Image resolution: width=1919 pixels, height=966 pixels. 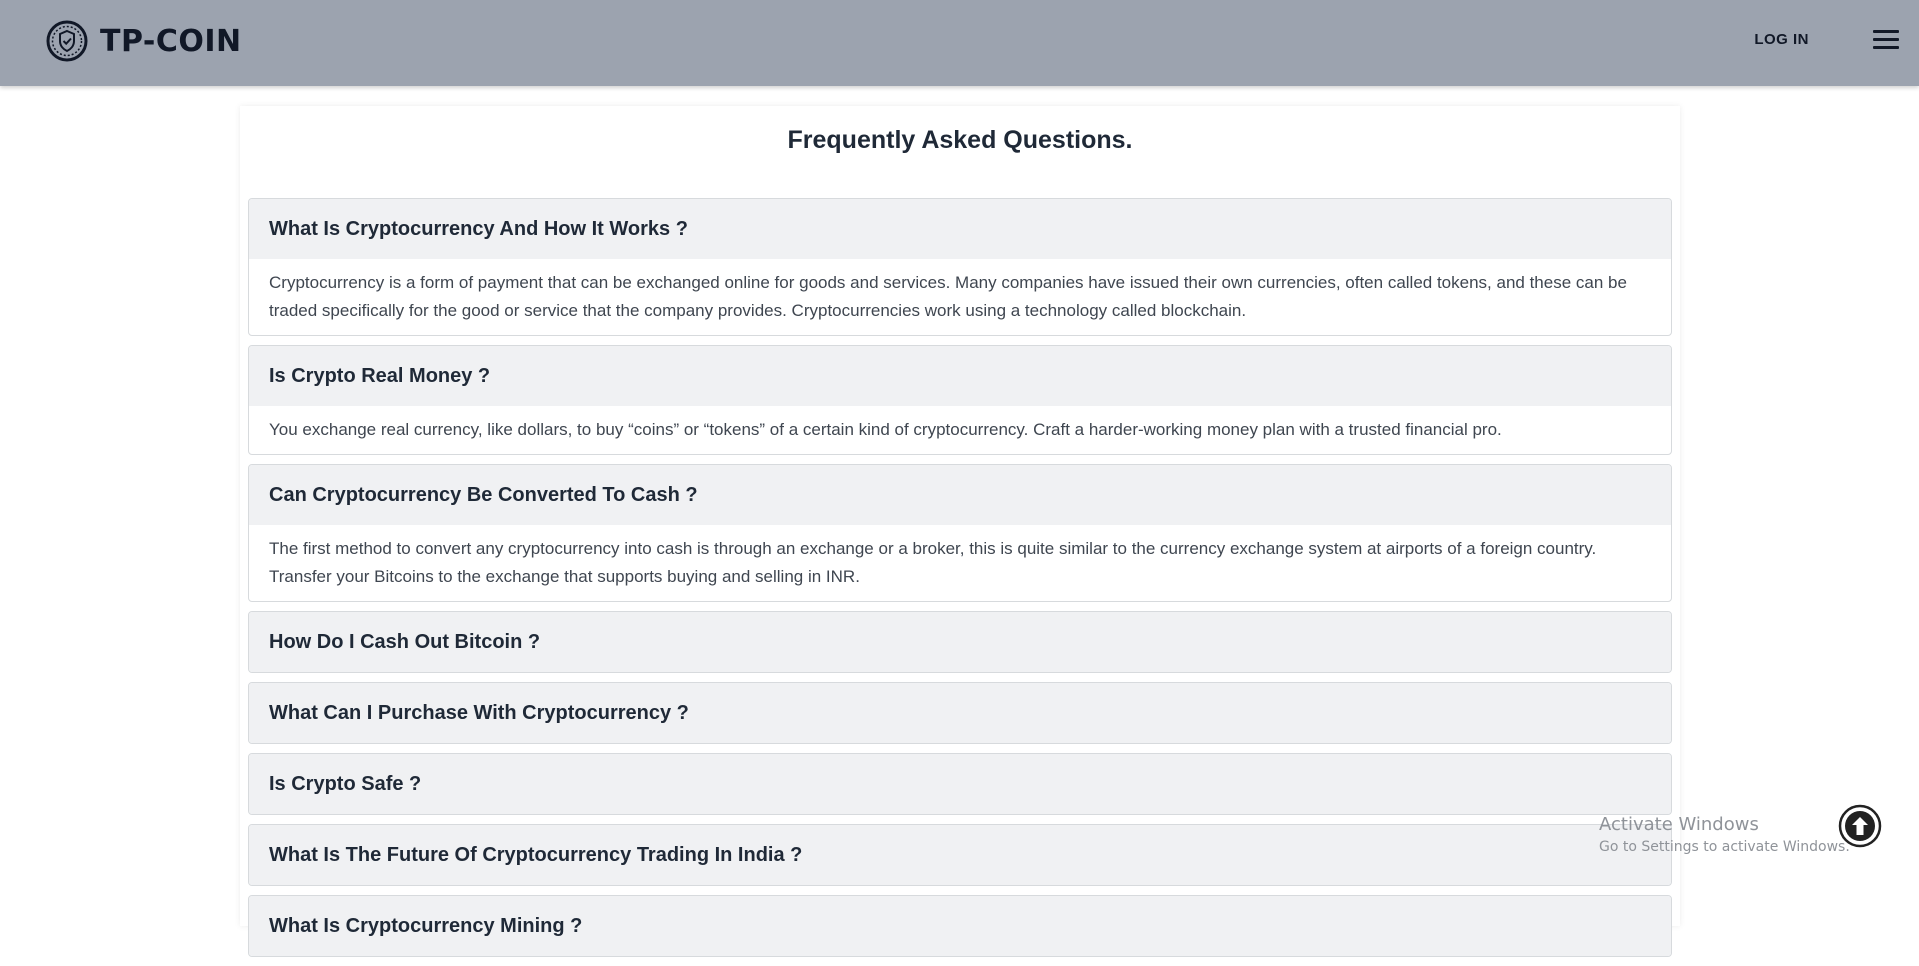 I want to click on brand: TP-COIN, so click(x=144, y=41).